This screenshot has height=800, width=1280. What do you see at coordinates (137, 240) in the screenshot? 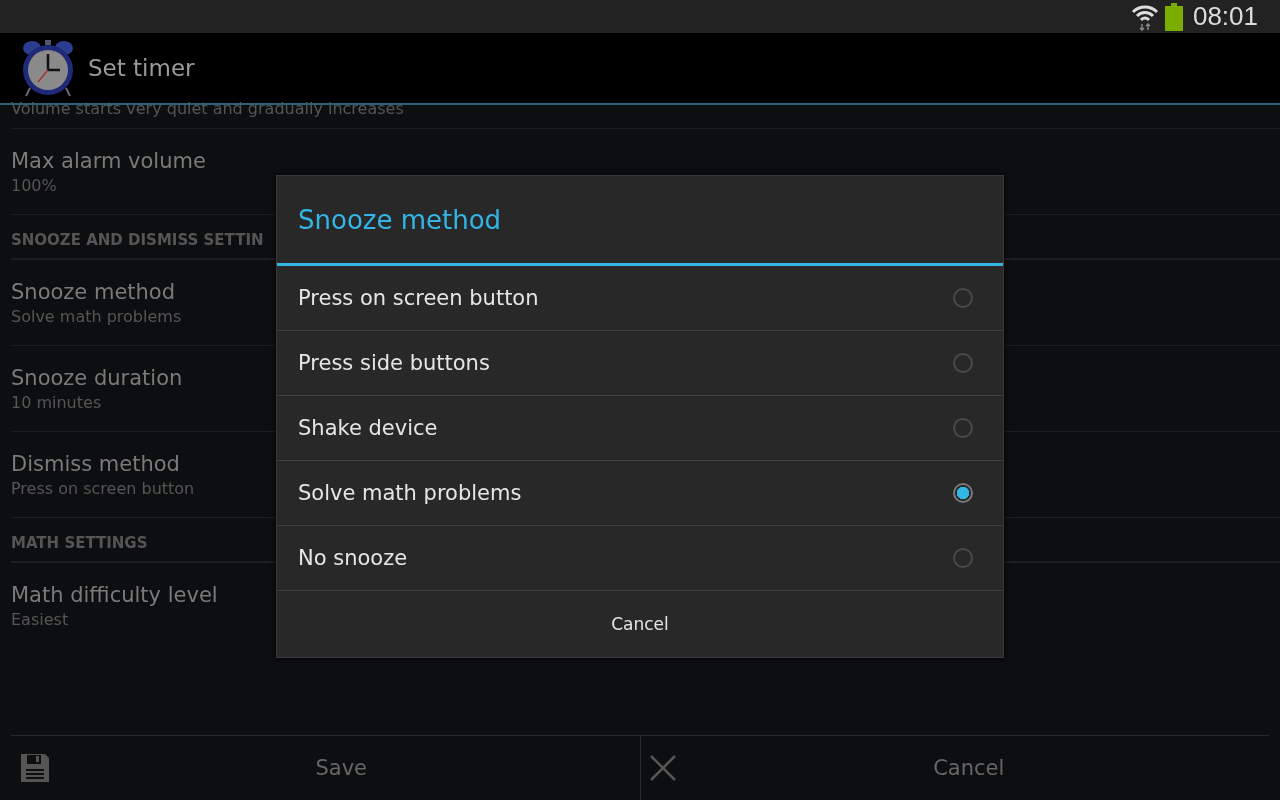
I see `section-header: SNOOZE AND DISMISS SETTIN` at bounding box center [137, 240].